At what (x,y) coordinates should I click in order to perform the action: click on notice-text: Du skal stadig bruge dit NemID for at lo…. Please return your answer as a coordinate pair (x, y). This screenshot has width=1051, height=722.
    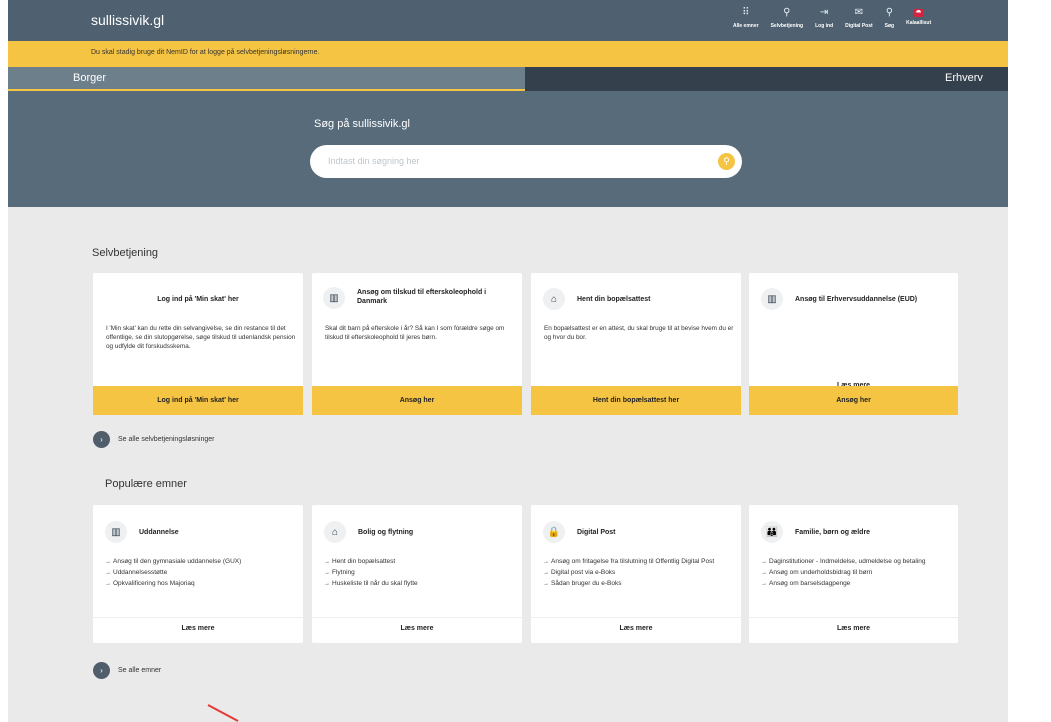
    Looking at the image, I should click on (205, 52).